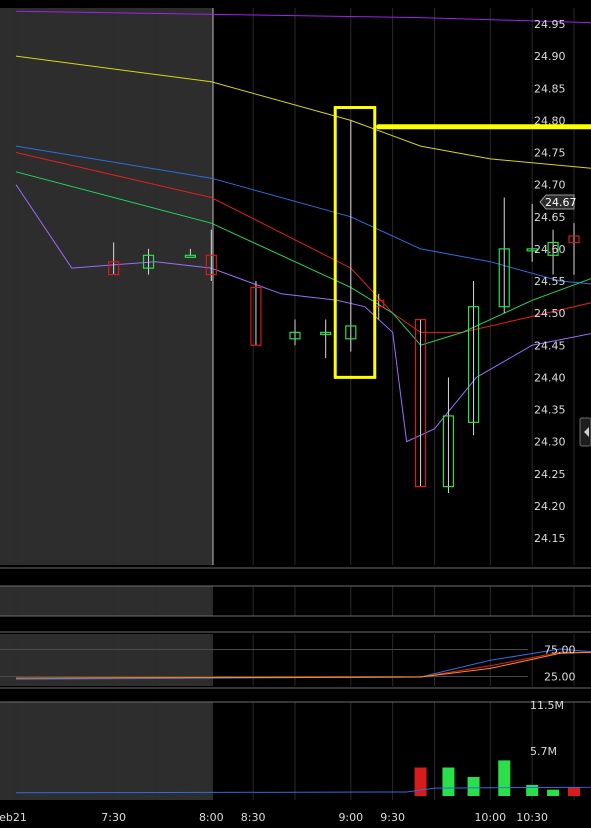  I want to click on price-tick-label: 24.75, so click(550, 153).